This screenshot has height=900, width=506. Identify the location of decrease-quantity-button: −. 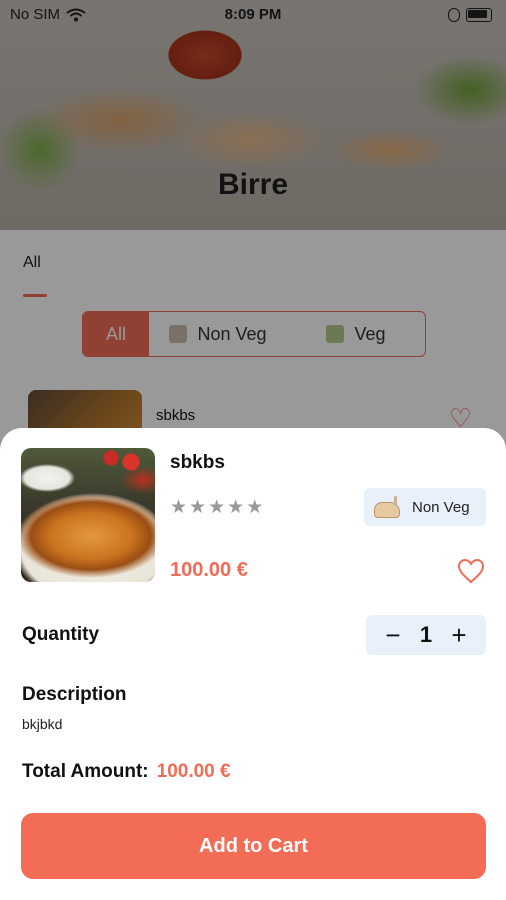
(393, 635).